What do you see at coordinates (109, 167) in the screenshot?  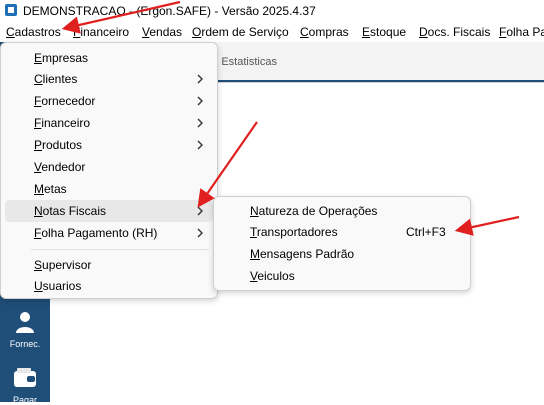 I see `menu-item-vendedor: Vendedor` at bounding box center [109, 167].